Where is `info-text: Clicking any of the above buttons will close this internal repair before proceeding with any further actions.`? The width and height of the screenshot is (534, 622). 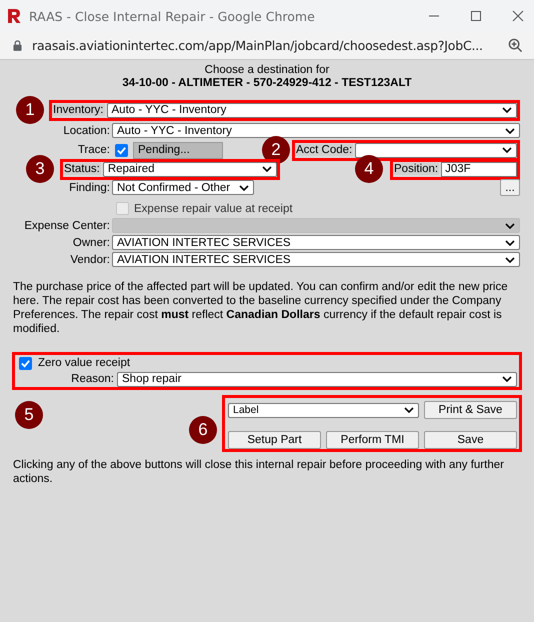 info-text: Clicking any of the above buttons will close this internal repair before proceeding with any further actions. is located at coordinates (259, 472).